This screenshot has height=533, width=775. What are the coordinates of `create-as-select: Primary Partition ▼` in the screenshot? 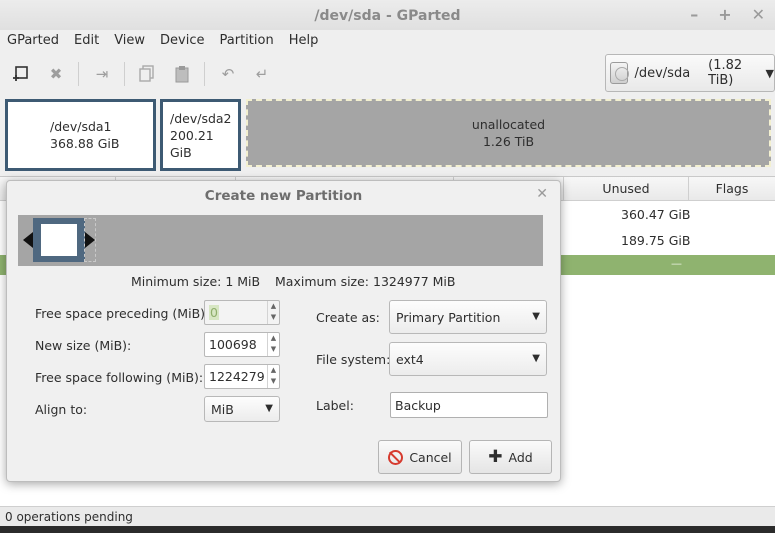 It's located at (468, 317).